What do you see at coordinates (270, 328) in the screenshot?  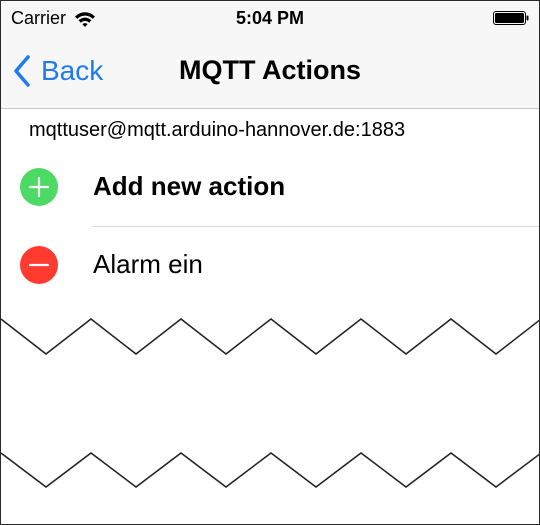 I see `torn-edge-top` at bounding box center [270, 328].